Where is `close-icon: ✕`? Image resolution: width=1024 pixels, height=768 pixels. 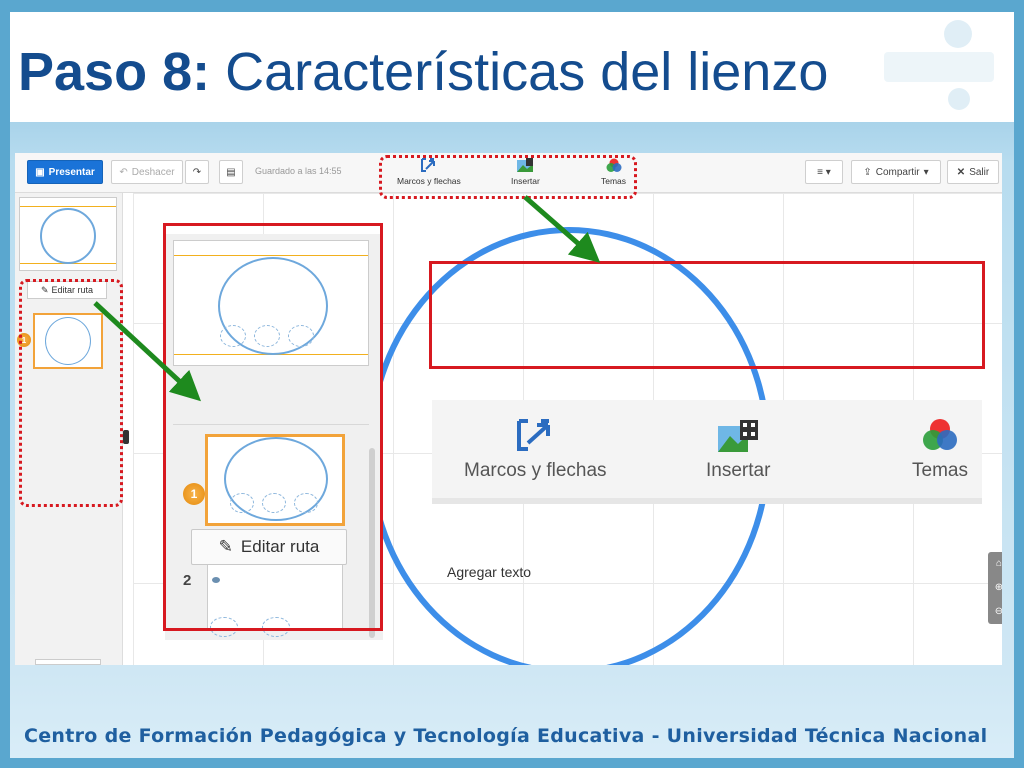 close-icon: ✕ is located at coordinates (961, 172).